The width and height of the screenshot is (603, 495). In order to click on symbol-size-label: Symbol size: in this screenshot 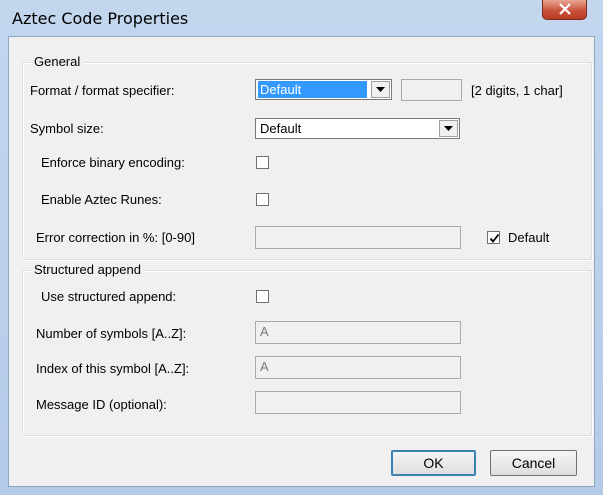, I will do `click(67, 128)`.